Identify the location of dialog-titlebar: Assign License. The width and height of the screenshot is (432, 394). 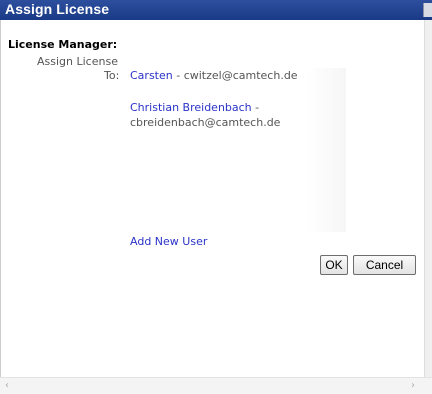
(216, 10).